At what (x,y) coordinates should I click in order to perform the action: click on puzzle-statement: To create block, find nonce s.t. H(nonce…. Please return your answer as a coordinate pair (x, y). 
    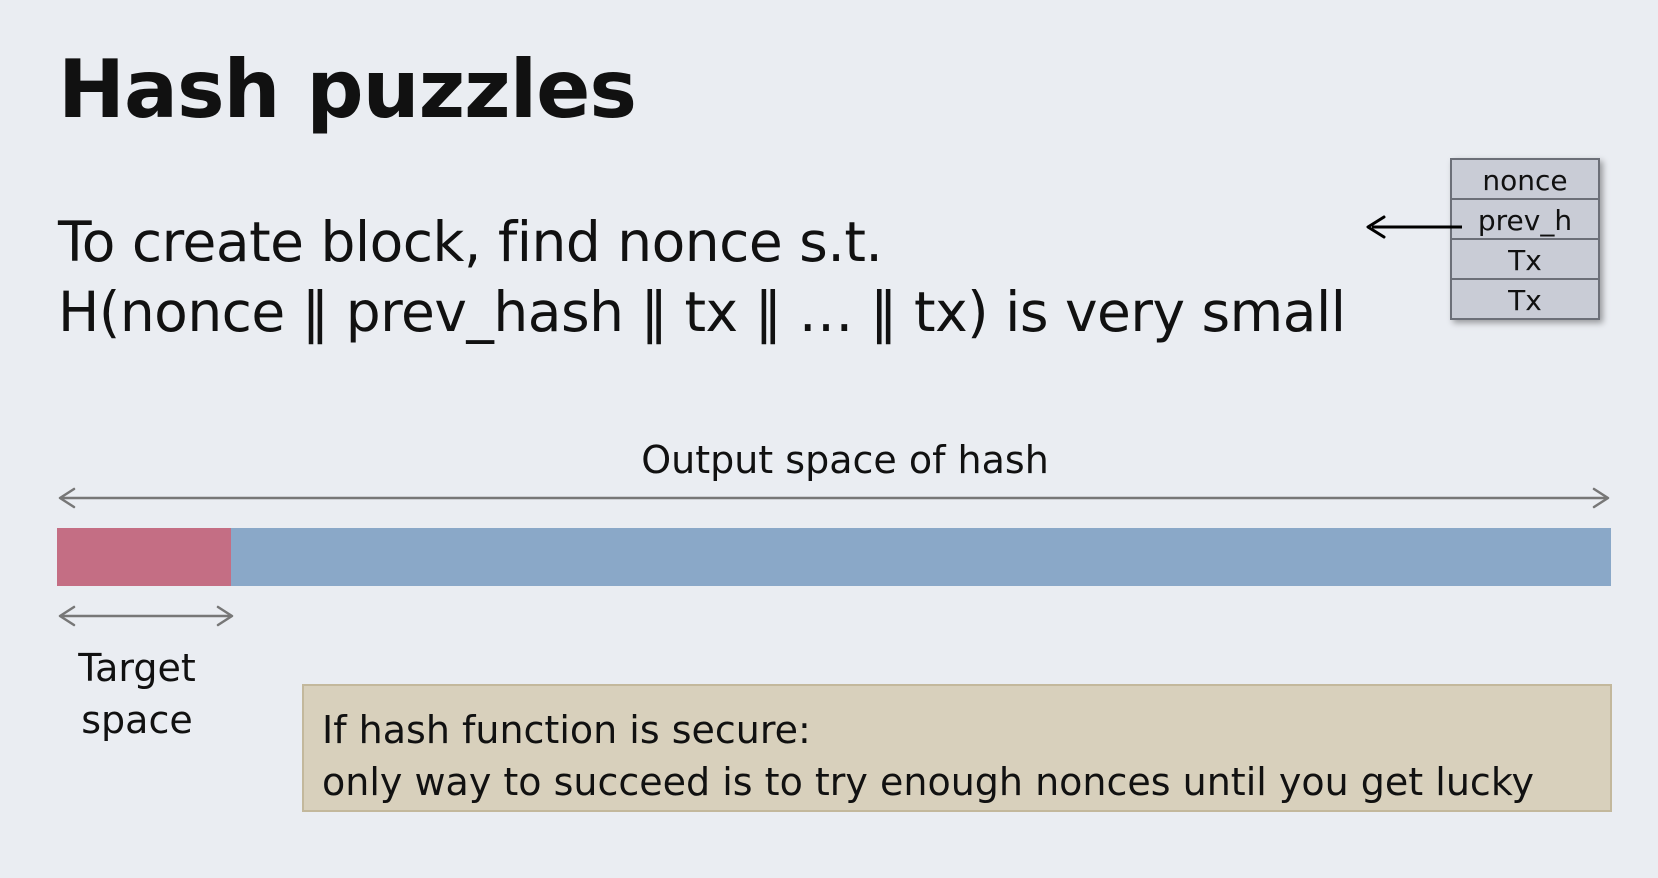
    Looking at the image, I should click on (702, 277).